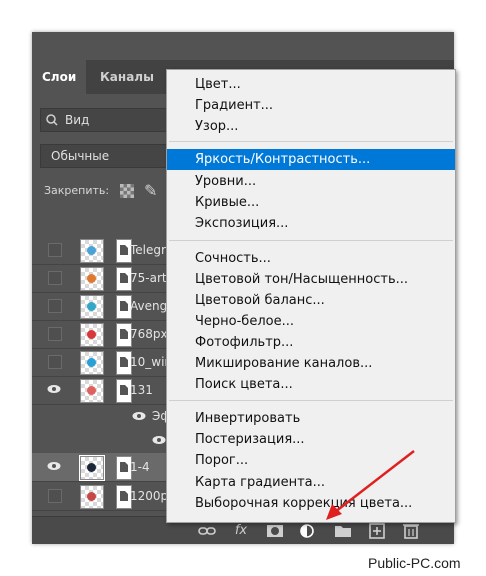 The height and width of the screenshot is (576, 486). What do you see at coordinates (414, 563) in the screenshot?
I see `watermark: Public-PC.com` at bounding box center [414, 563].